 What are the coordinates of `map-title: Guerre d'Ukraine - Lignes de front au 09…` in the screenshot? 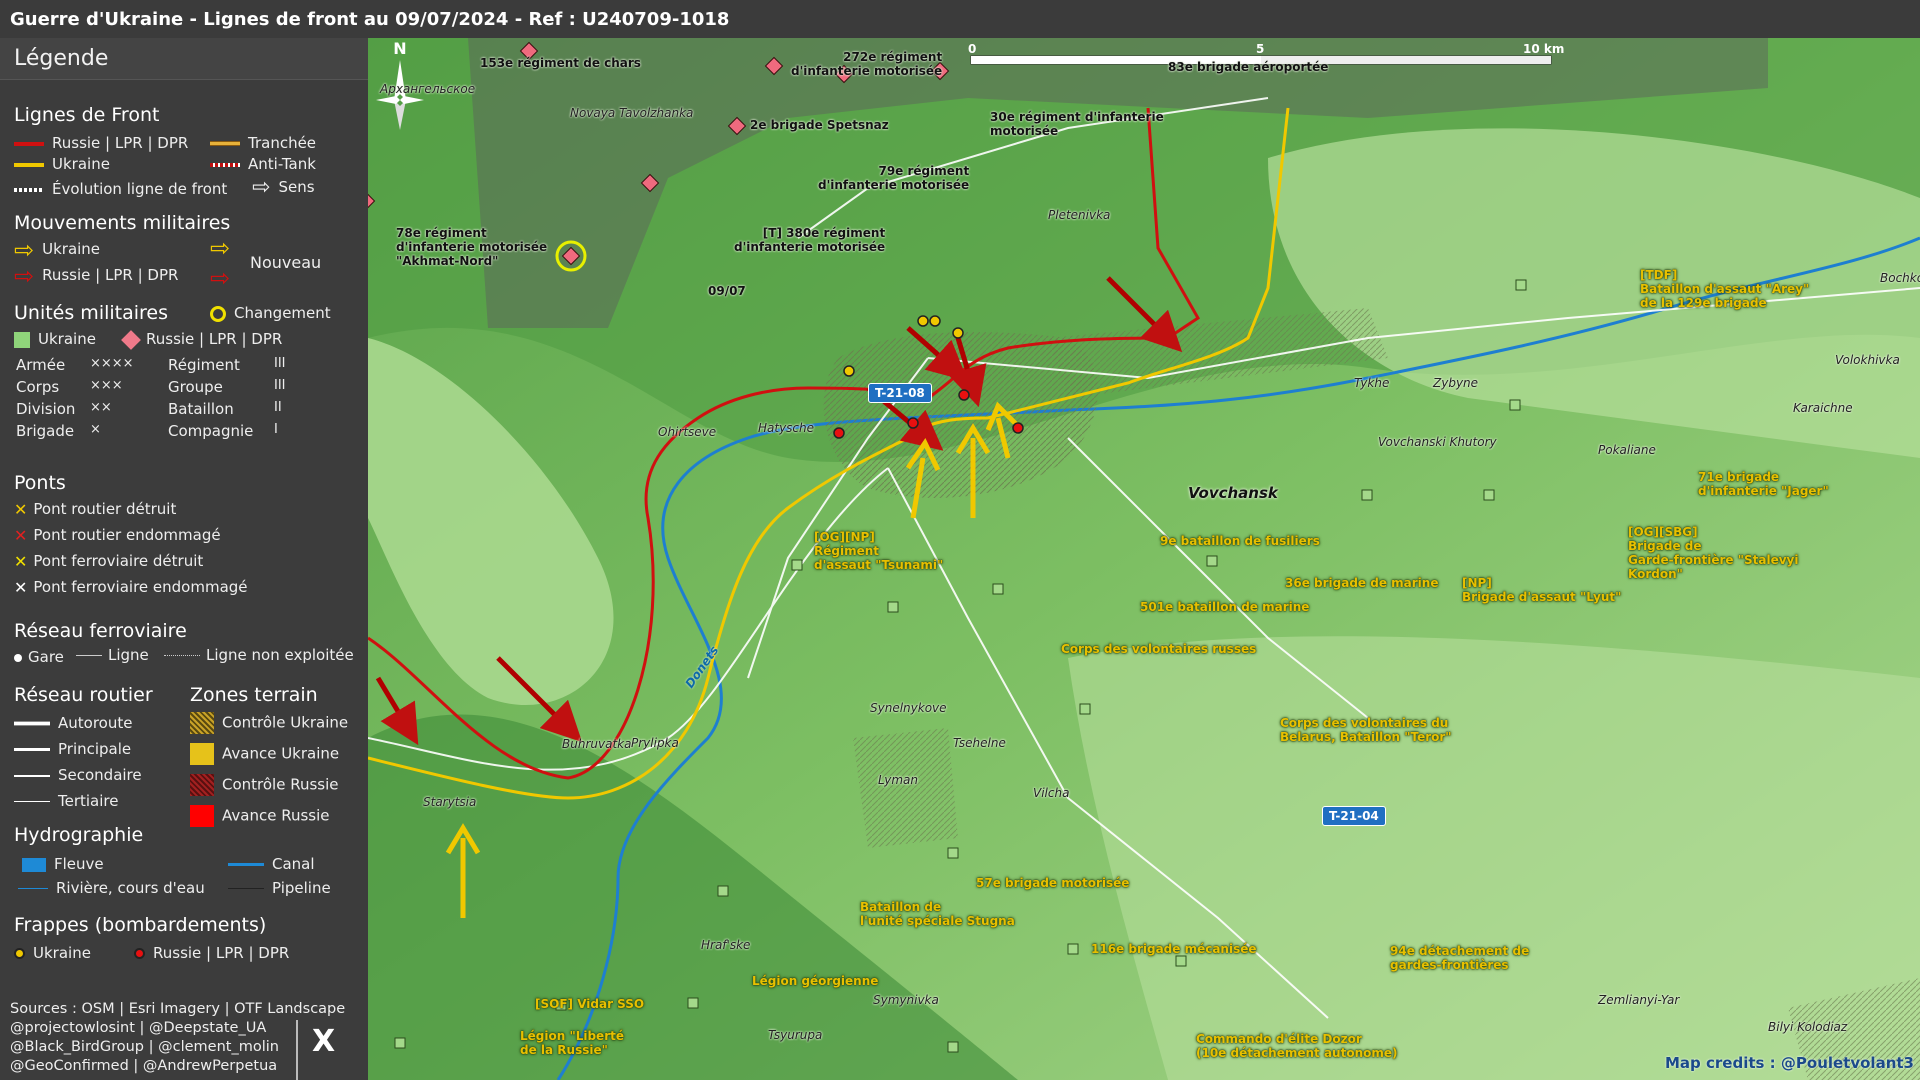 It's located at (960, 19).